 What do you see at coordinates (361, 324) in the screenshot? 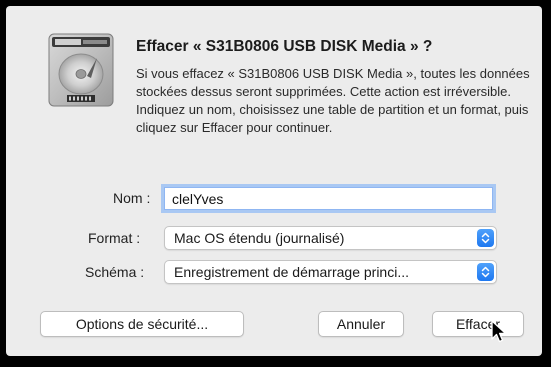
I see `cancel-button: Annuler` at bounding box center [361, 324].